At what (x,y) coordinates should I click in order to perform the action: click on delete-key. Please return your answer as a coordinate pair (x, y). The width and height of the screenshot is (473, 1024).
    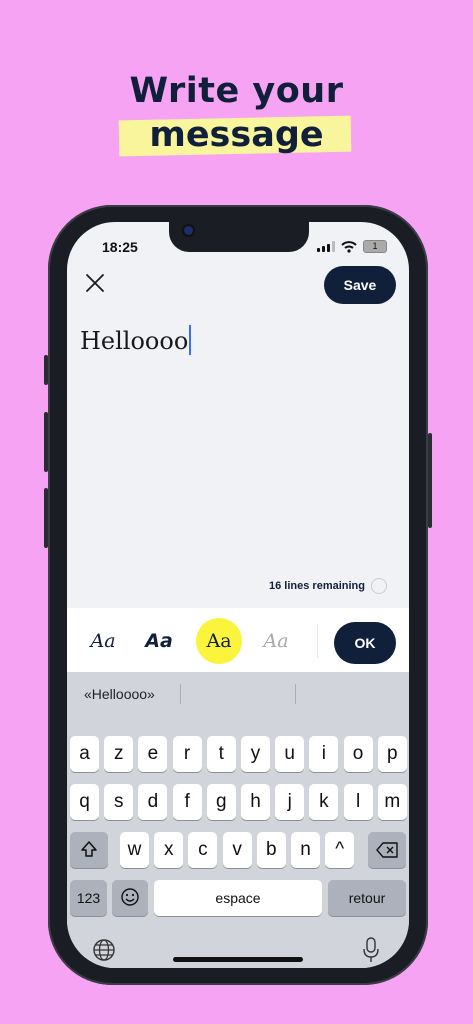
    Looking at the image, I should click on (387, 850).